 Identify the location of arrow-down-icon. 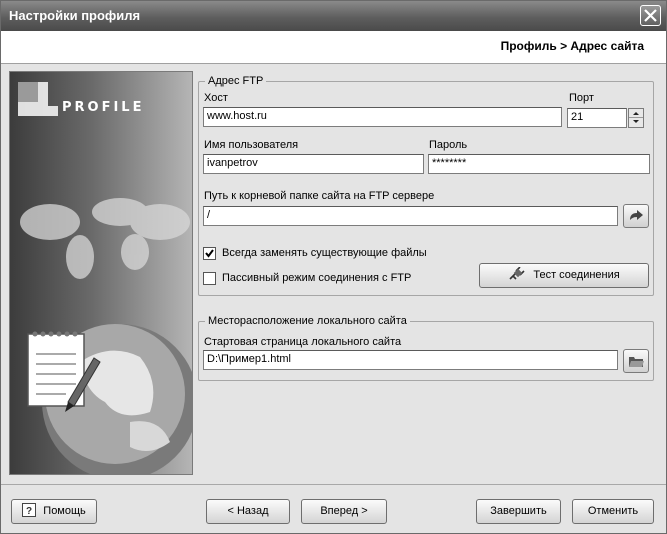
(636, 121).